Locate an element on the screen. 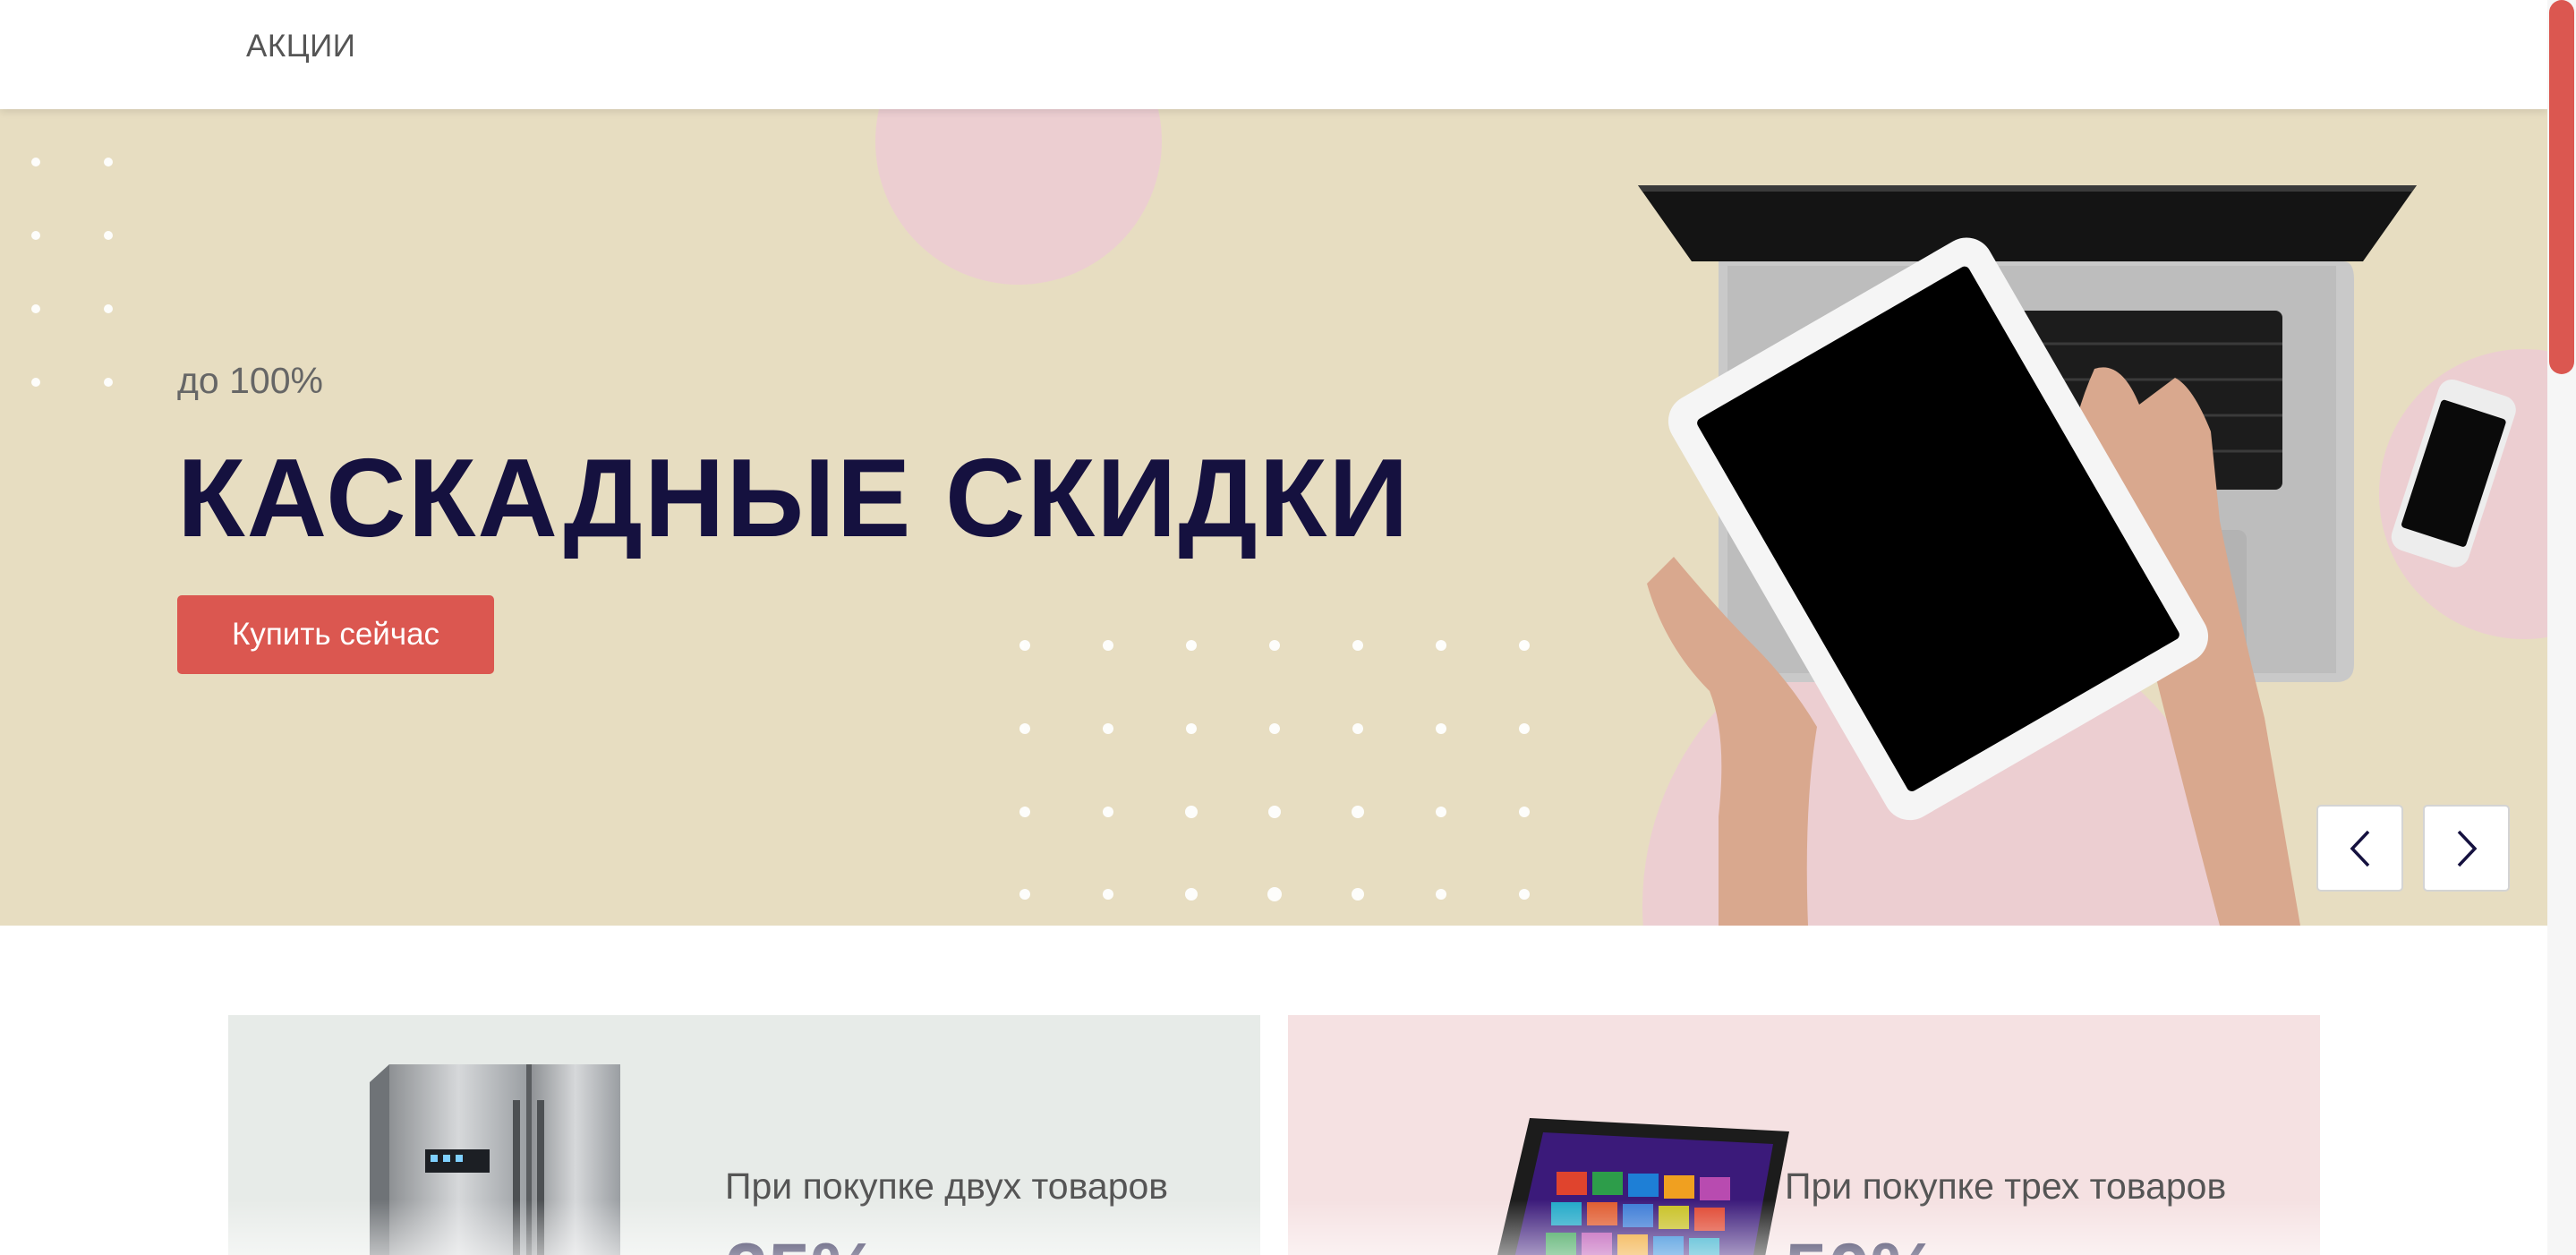 Image resolution: width=2576 pixels, height=1255 pixels. promo-card-two-items: При покупке двух товаров 25% is located at coordinates (744, 1135).